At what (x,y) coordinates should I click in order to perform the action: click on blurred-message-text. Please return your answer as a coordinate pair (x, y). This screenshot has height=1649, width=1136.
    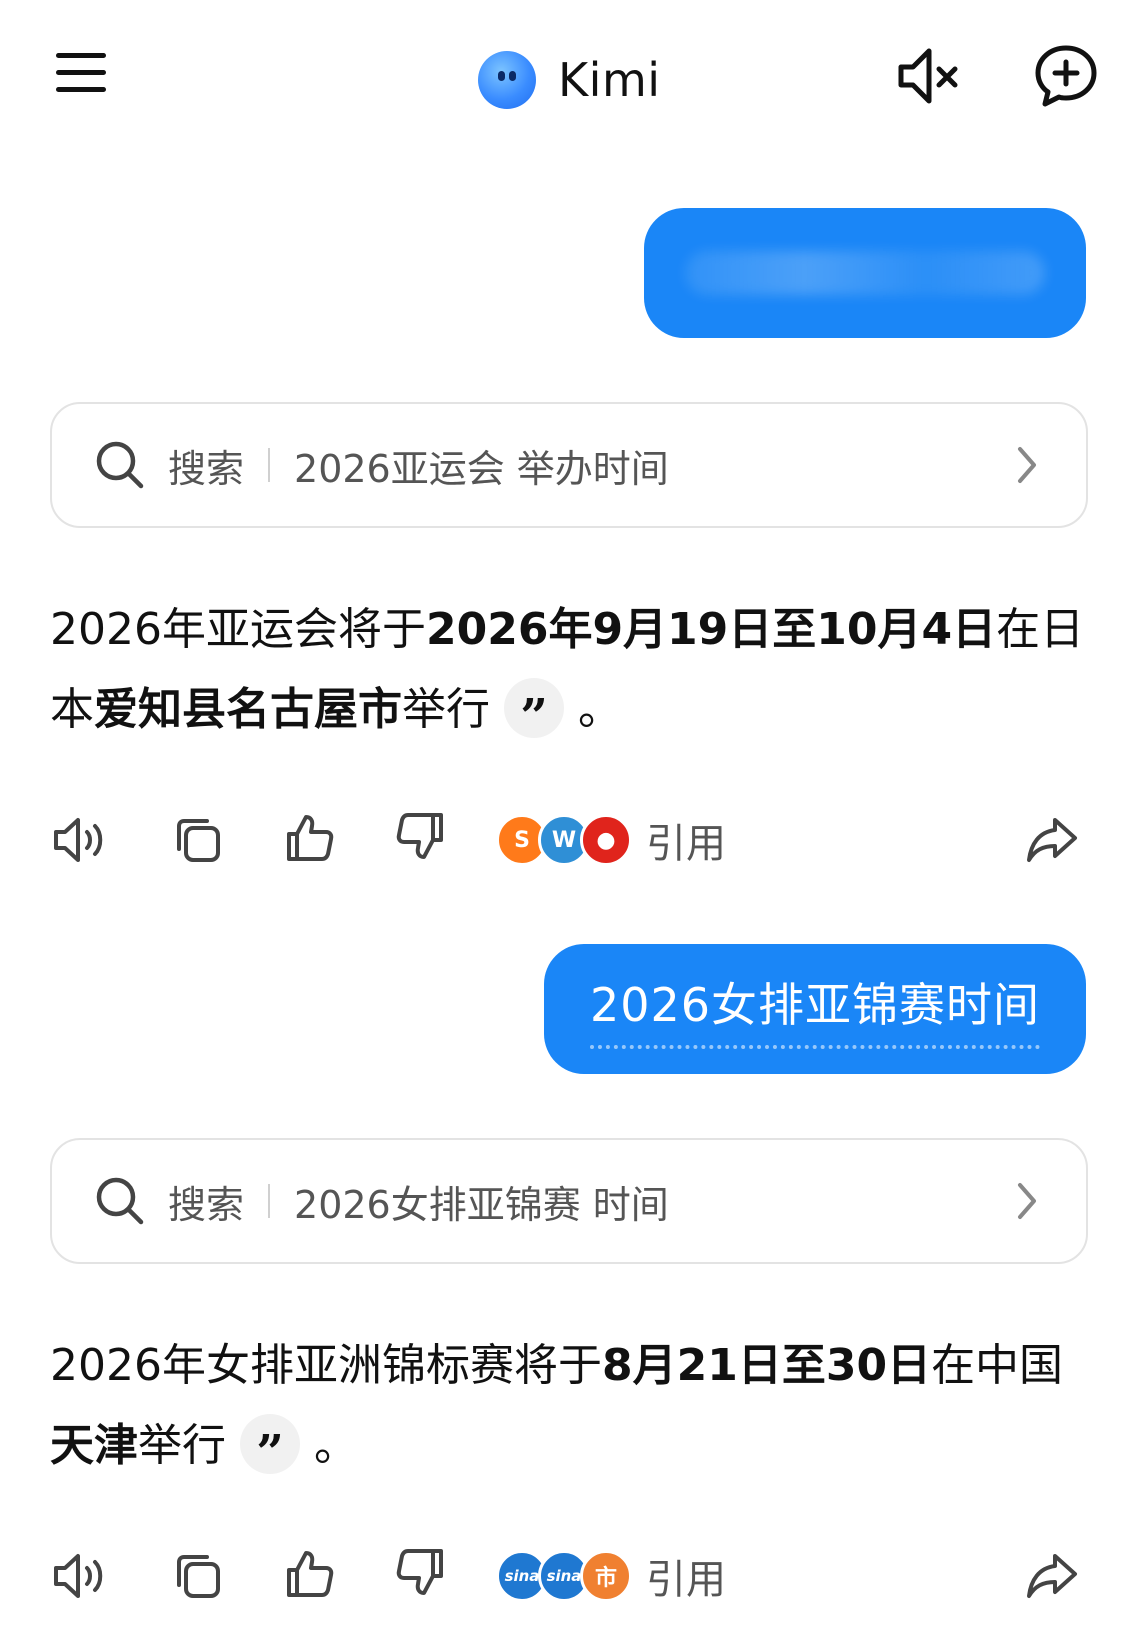
    Looking at the image, I should click on (865, 273).